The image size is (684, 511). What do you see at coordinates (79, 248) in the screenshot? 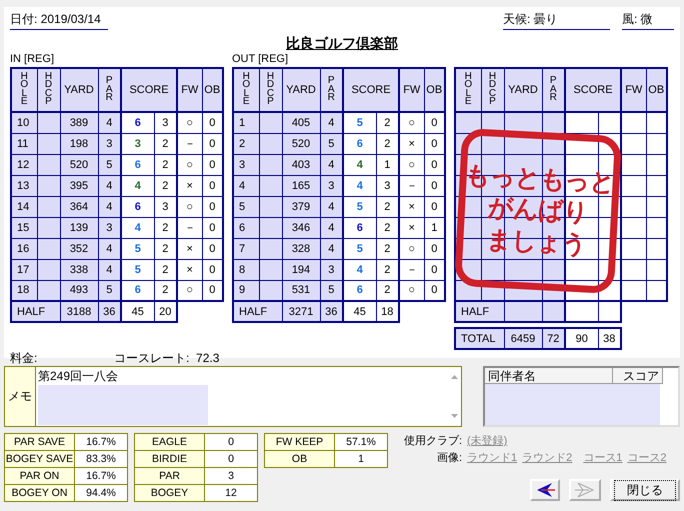
I see `table-cell: 352` at bounding box center [79, 248].